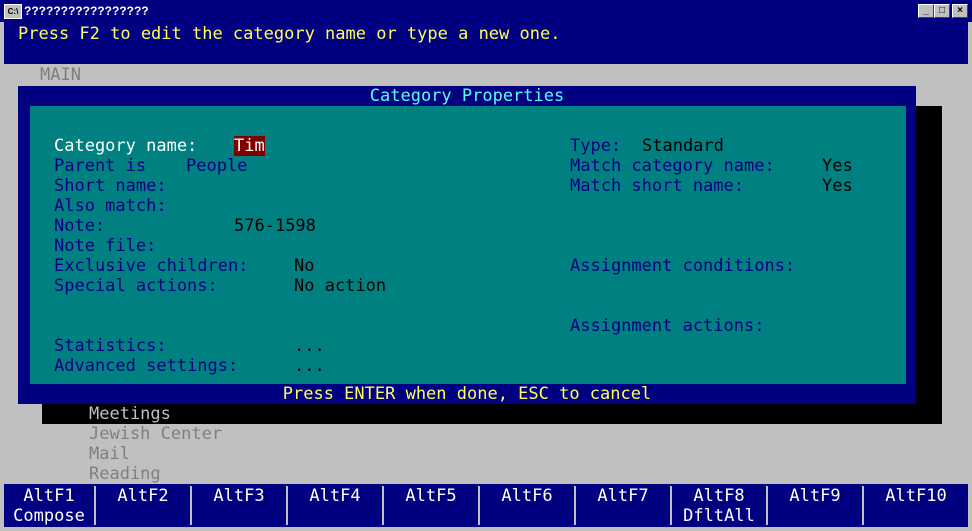 This screenshot has width=972, height=531. I want to click on fkey-altf5: AltF5, so click(430, 505).